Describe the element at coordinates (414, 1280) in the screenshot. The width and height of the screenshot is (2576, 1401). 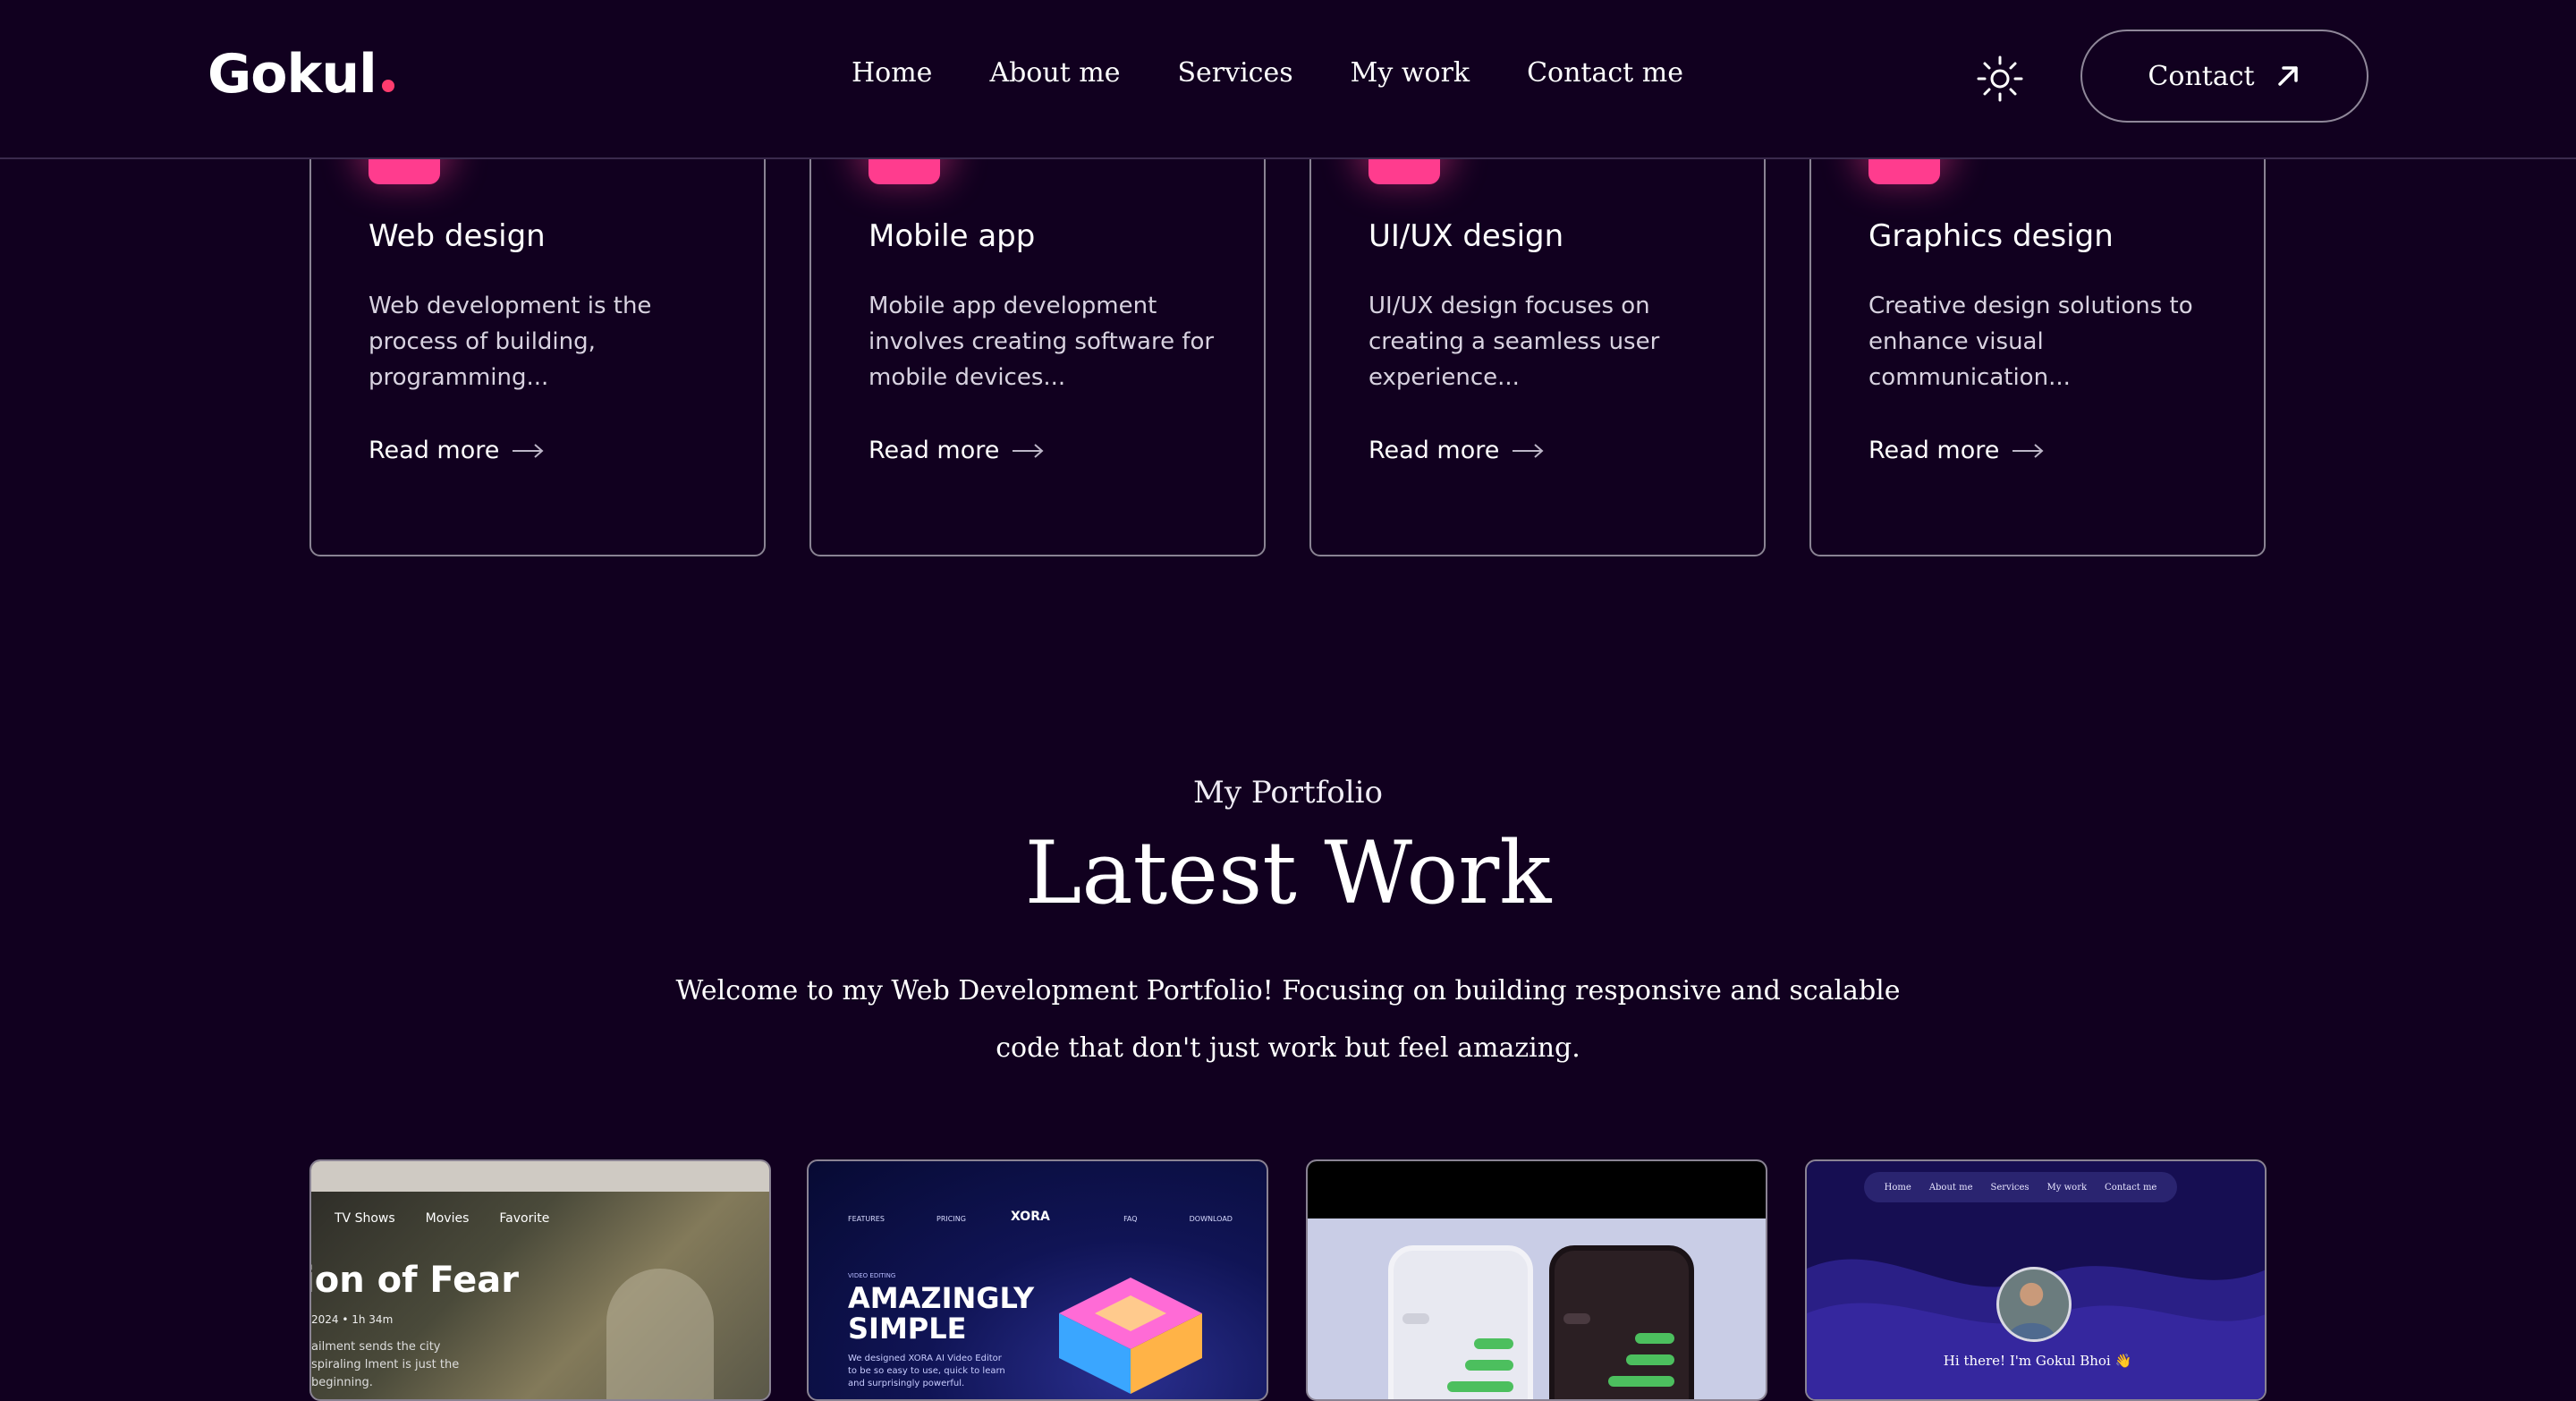
I see `movie-title: ion of Fear` at that location.